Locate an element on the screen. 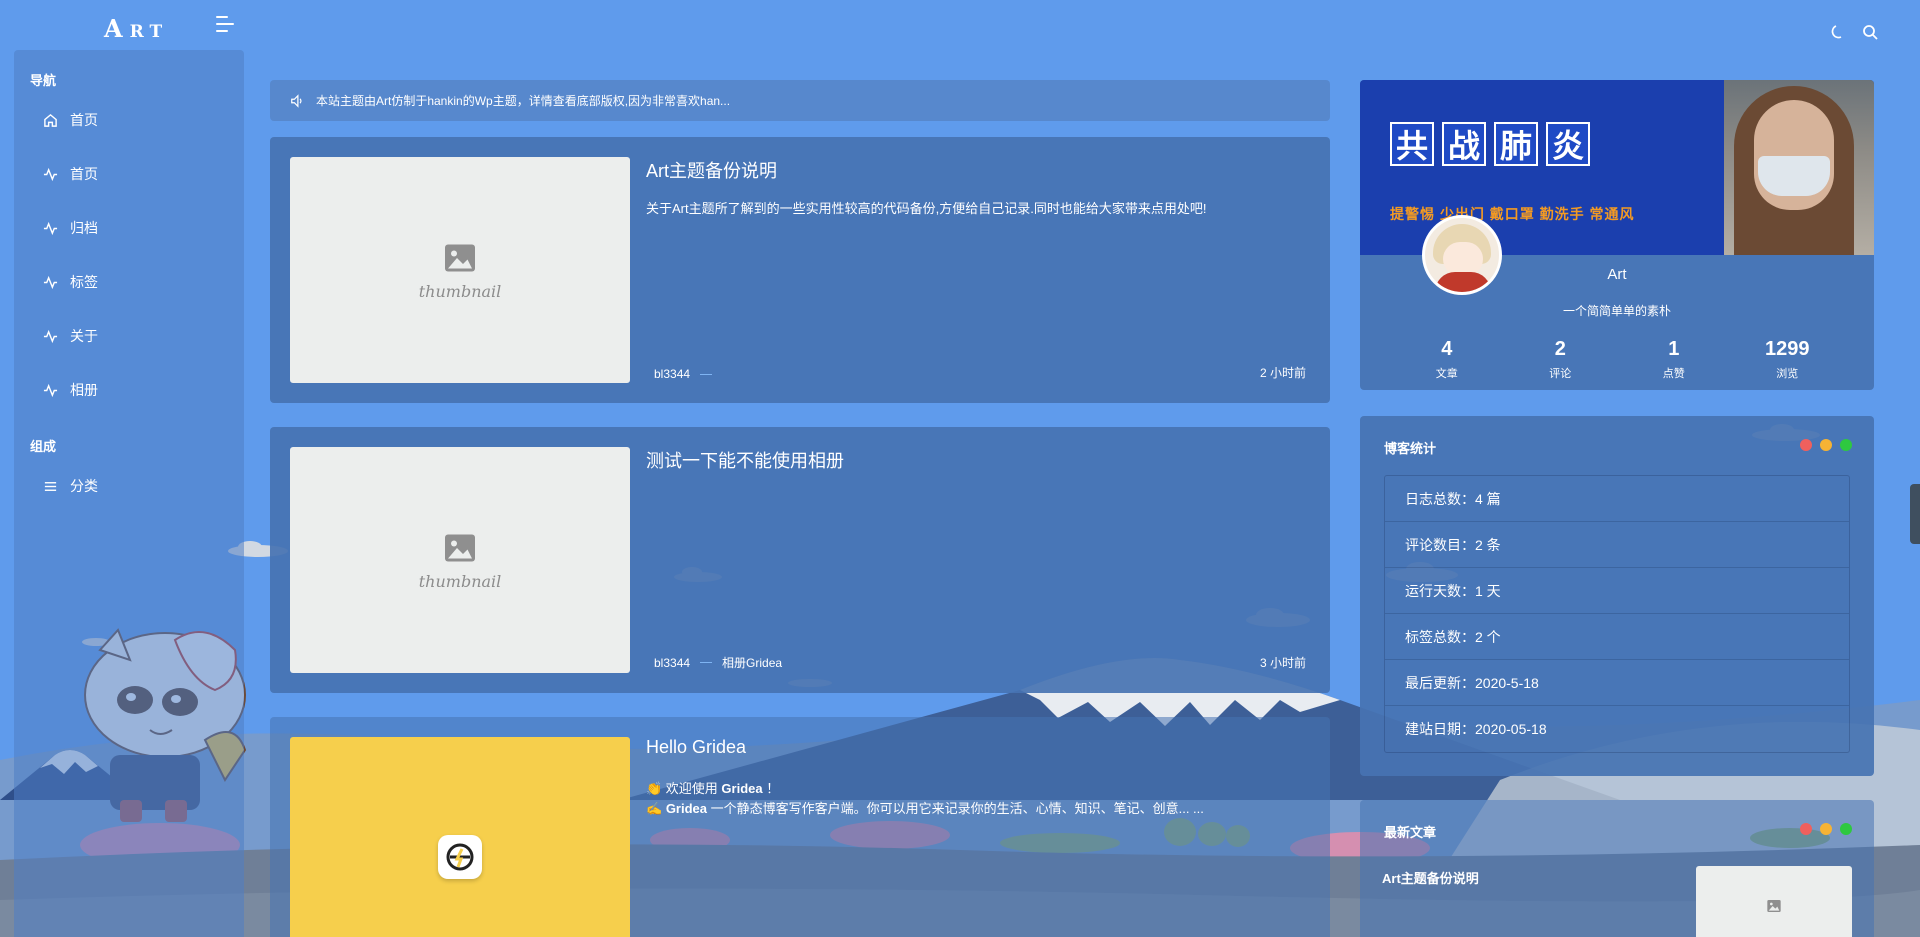  speaker-icon is located at coordinates (297, 100).